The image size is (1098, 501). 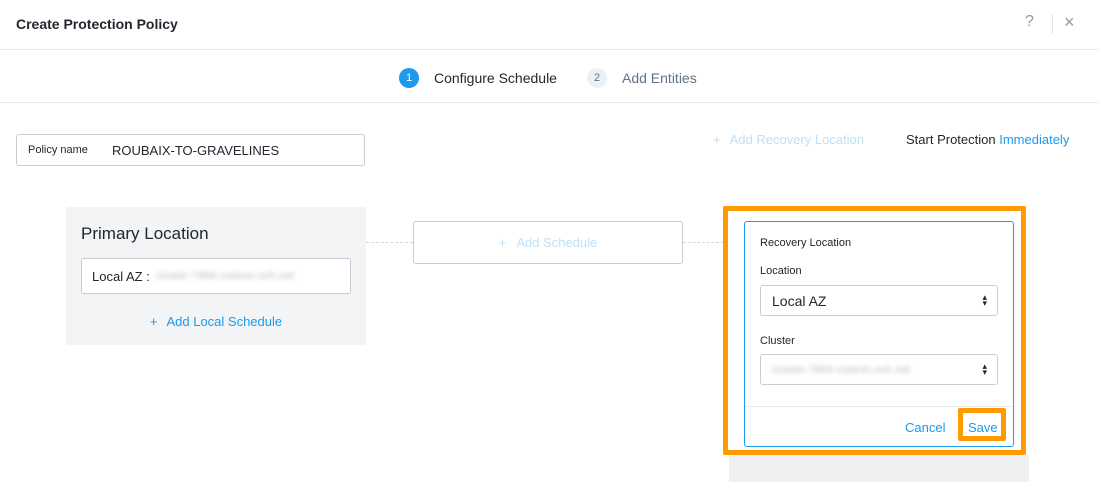 What do you see at coordinates (1069, 22) in the screenshot?
I see `close-icon: ×` at bounding box center [1069, 22].